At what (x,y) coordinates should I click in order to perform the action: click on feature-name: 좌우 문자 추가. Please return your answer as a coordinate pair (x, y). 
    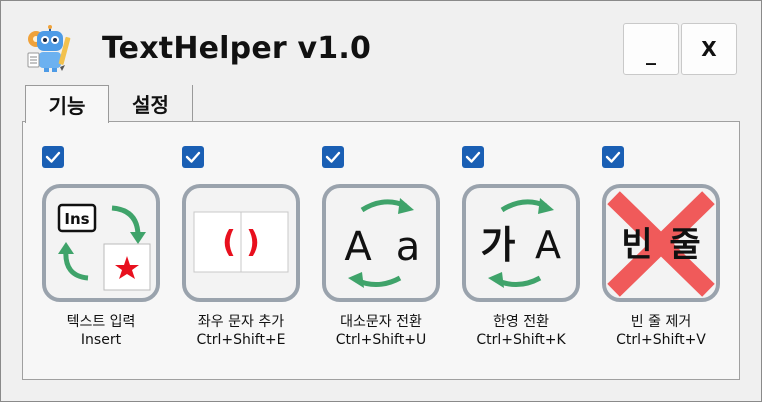
    Looking at the image, I should click on (241, 322).